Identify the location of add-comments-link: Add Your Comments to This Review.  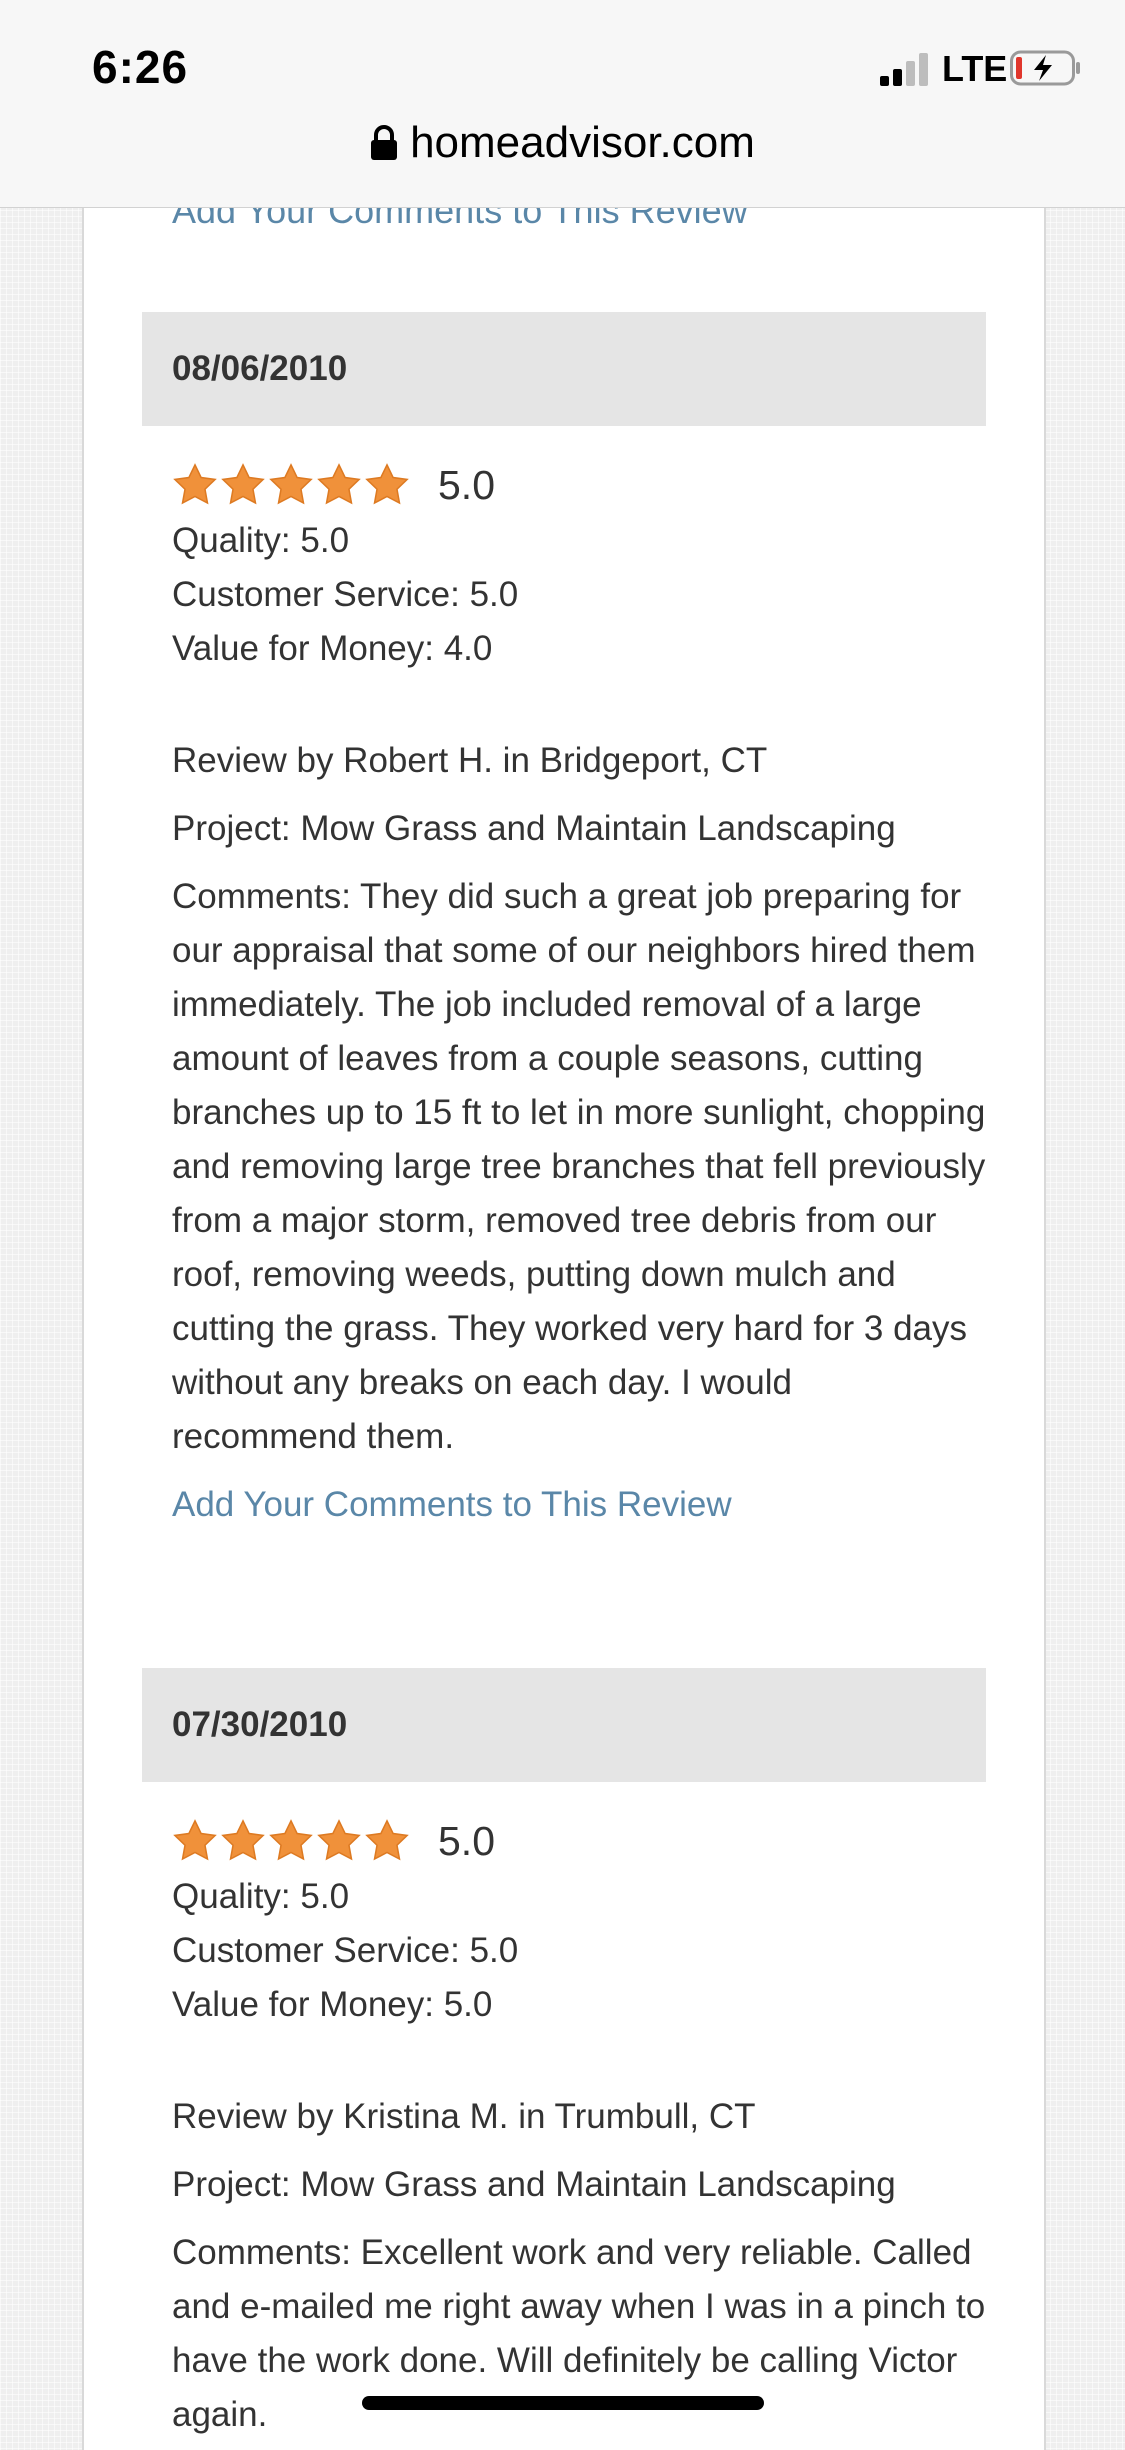
(579, 1505).